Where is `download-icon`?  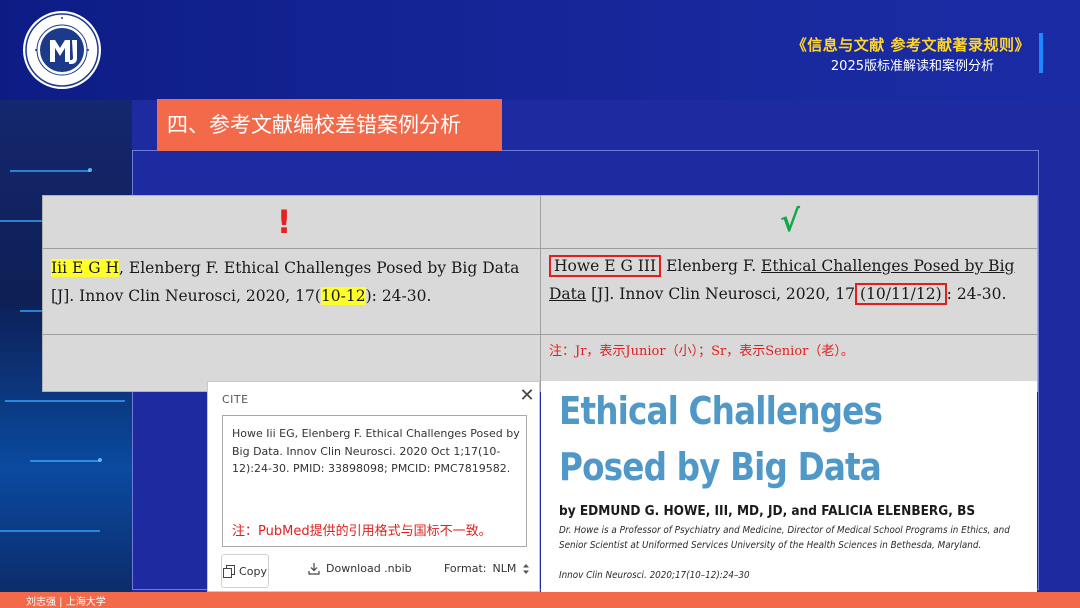 download-icon is located at coordinates (314, 569).